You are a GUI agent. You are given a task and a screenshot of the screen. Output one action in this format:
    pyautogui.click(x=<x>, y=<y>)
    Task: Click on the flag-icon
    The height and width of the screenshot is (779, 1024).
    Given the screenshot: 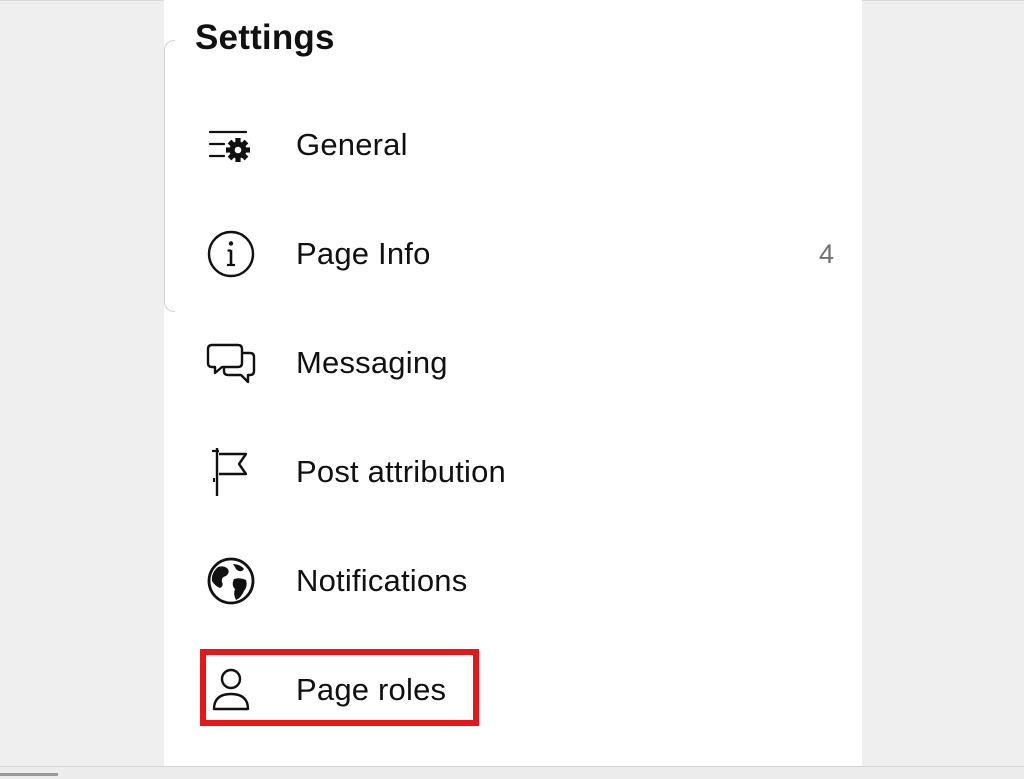 What is the action you would take?
    pyautogui.click(x=238, y=472)
    